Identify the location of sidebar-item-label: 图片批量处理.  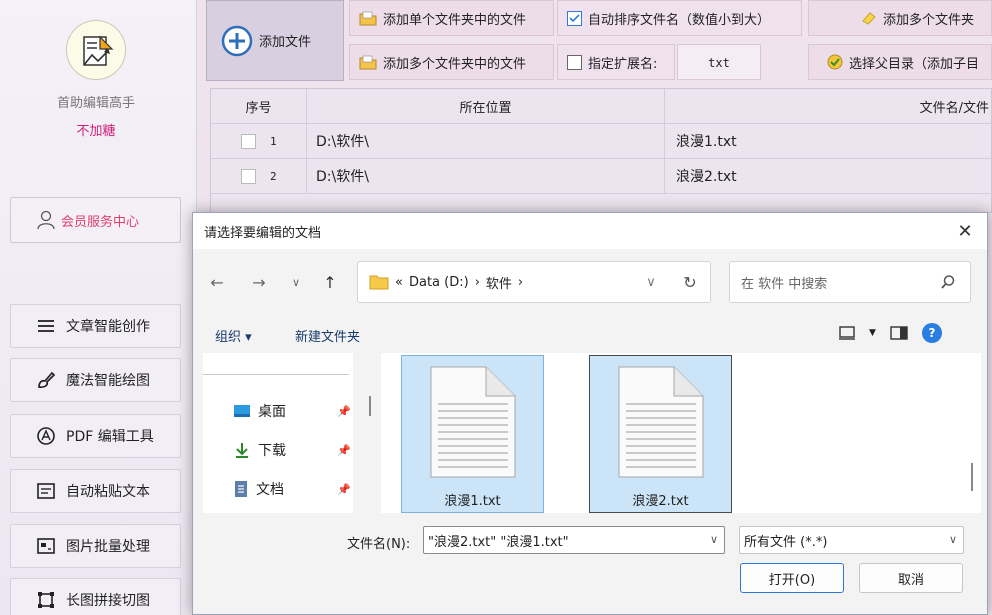
(108, 547).